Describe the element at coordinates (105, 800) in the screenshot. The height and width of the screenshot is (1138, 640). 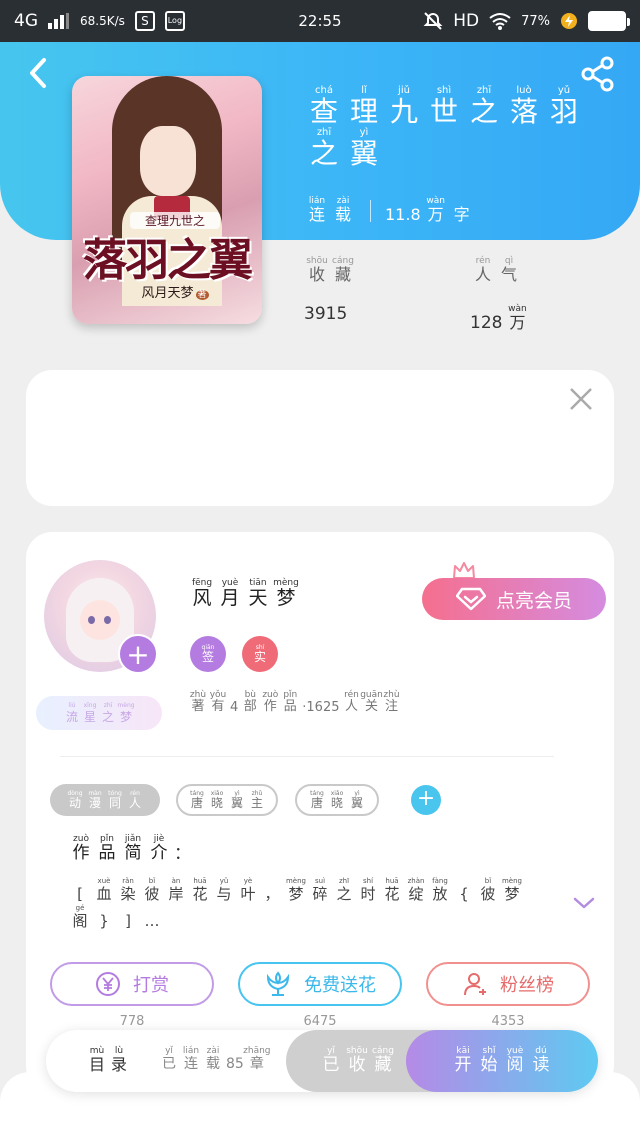
I see `tag-chip: dòng 动 màn 漫 tóng 同 rén 人` at that location.